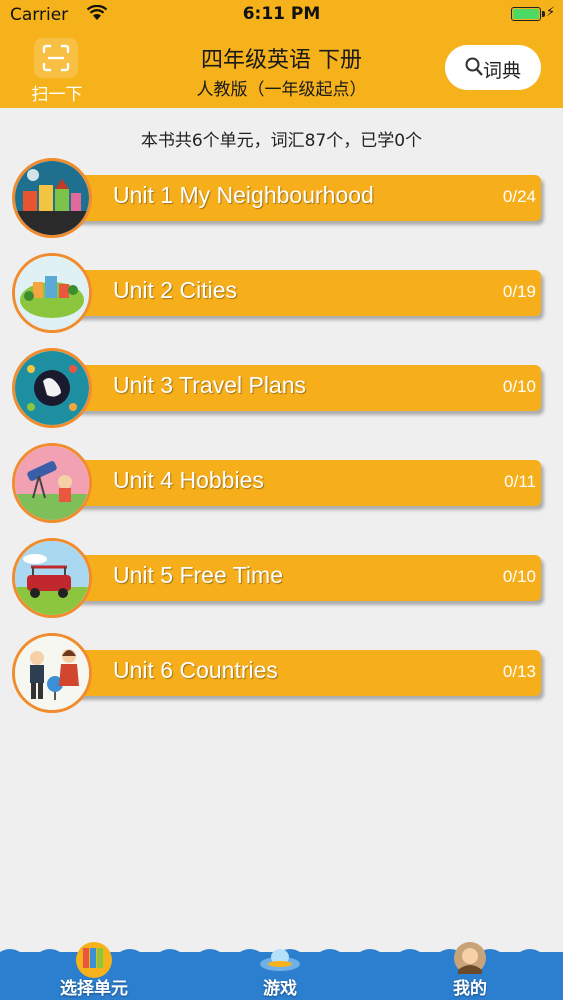  I want to click on dictionary-label: 词典, so click(502, 71).